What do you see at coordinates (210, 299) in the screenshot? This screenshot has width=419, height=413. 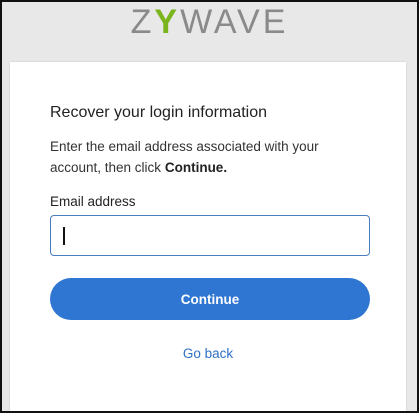 I see `continue-button: Continue` at bounding box center [210, 299].